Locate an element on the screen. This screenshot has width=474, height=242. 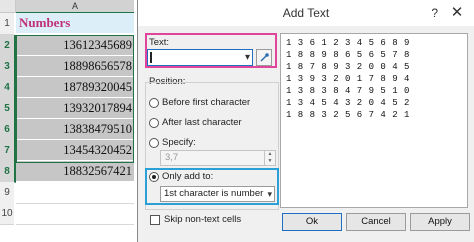
apply-button: Apply is located at coordinates (440, 222).